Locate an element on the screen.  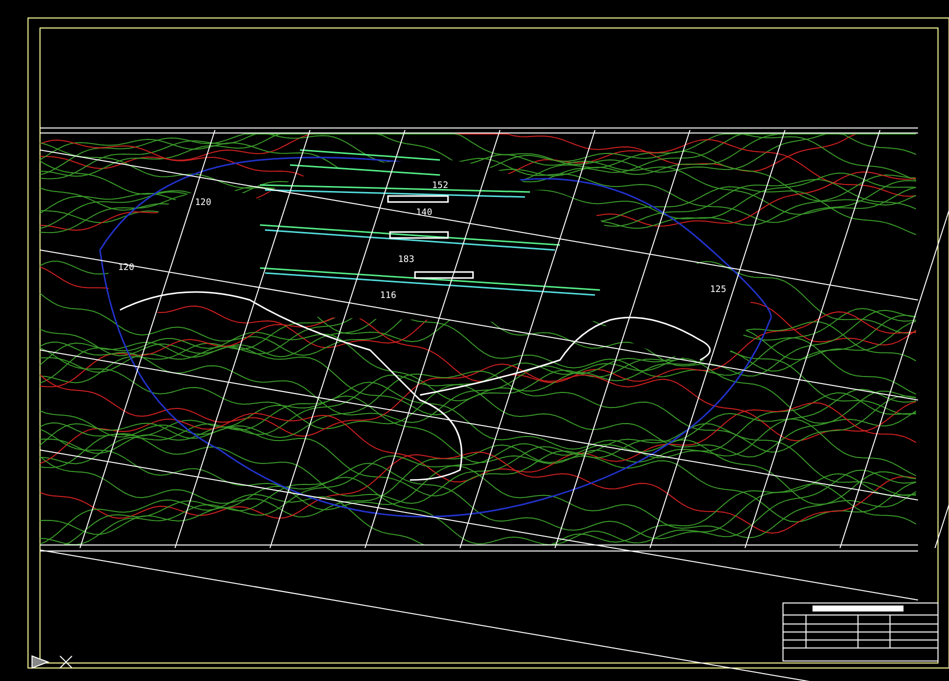
elevation-label: 152 is located at coordinates (440, 186).